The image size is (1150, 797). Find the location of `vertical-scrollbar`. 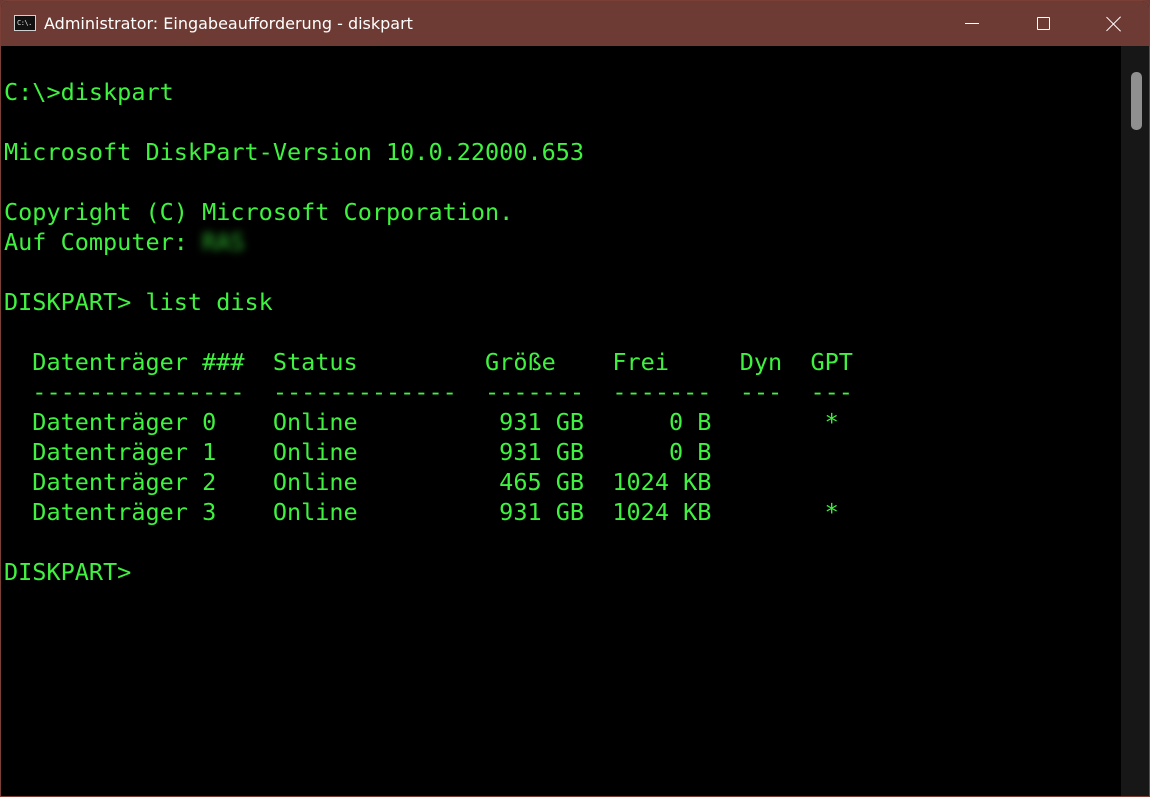

vertical-scrollbar is located at coordinates (1135, 421).